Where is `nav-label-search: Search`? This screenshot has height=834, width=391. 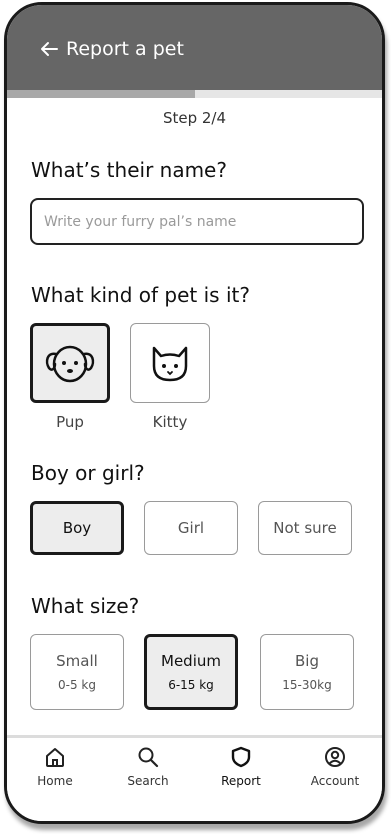 nav-label-search: Search is located at coordinates (148, 781).